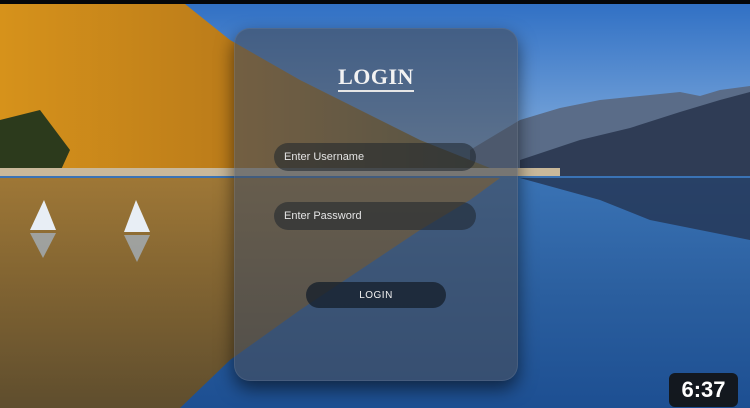  What do you see at coordinates (376, 91) in the screenshot?
I see `login-title-underline` at bounding box center [376, 91].